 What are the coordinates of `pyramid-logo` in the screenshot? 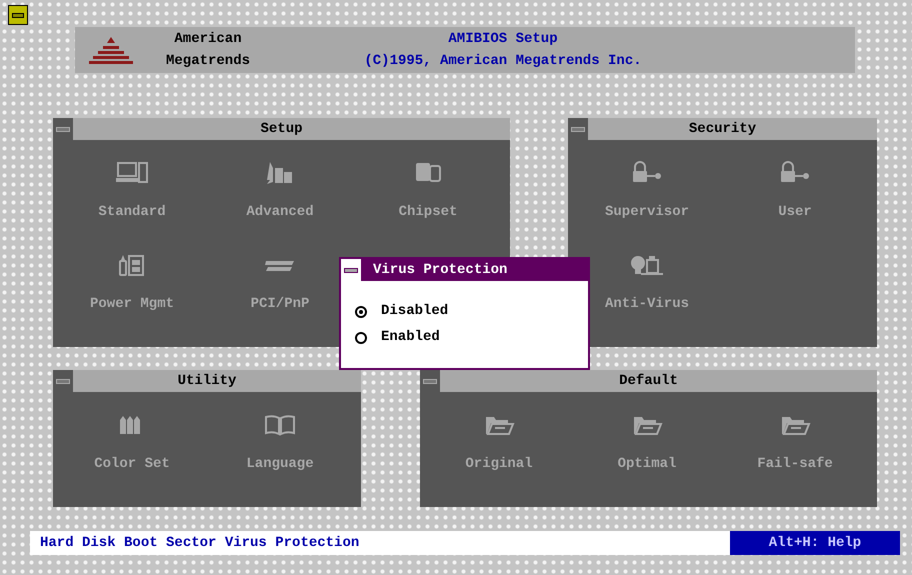 It's located at (111, 50).